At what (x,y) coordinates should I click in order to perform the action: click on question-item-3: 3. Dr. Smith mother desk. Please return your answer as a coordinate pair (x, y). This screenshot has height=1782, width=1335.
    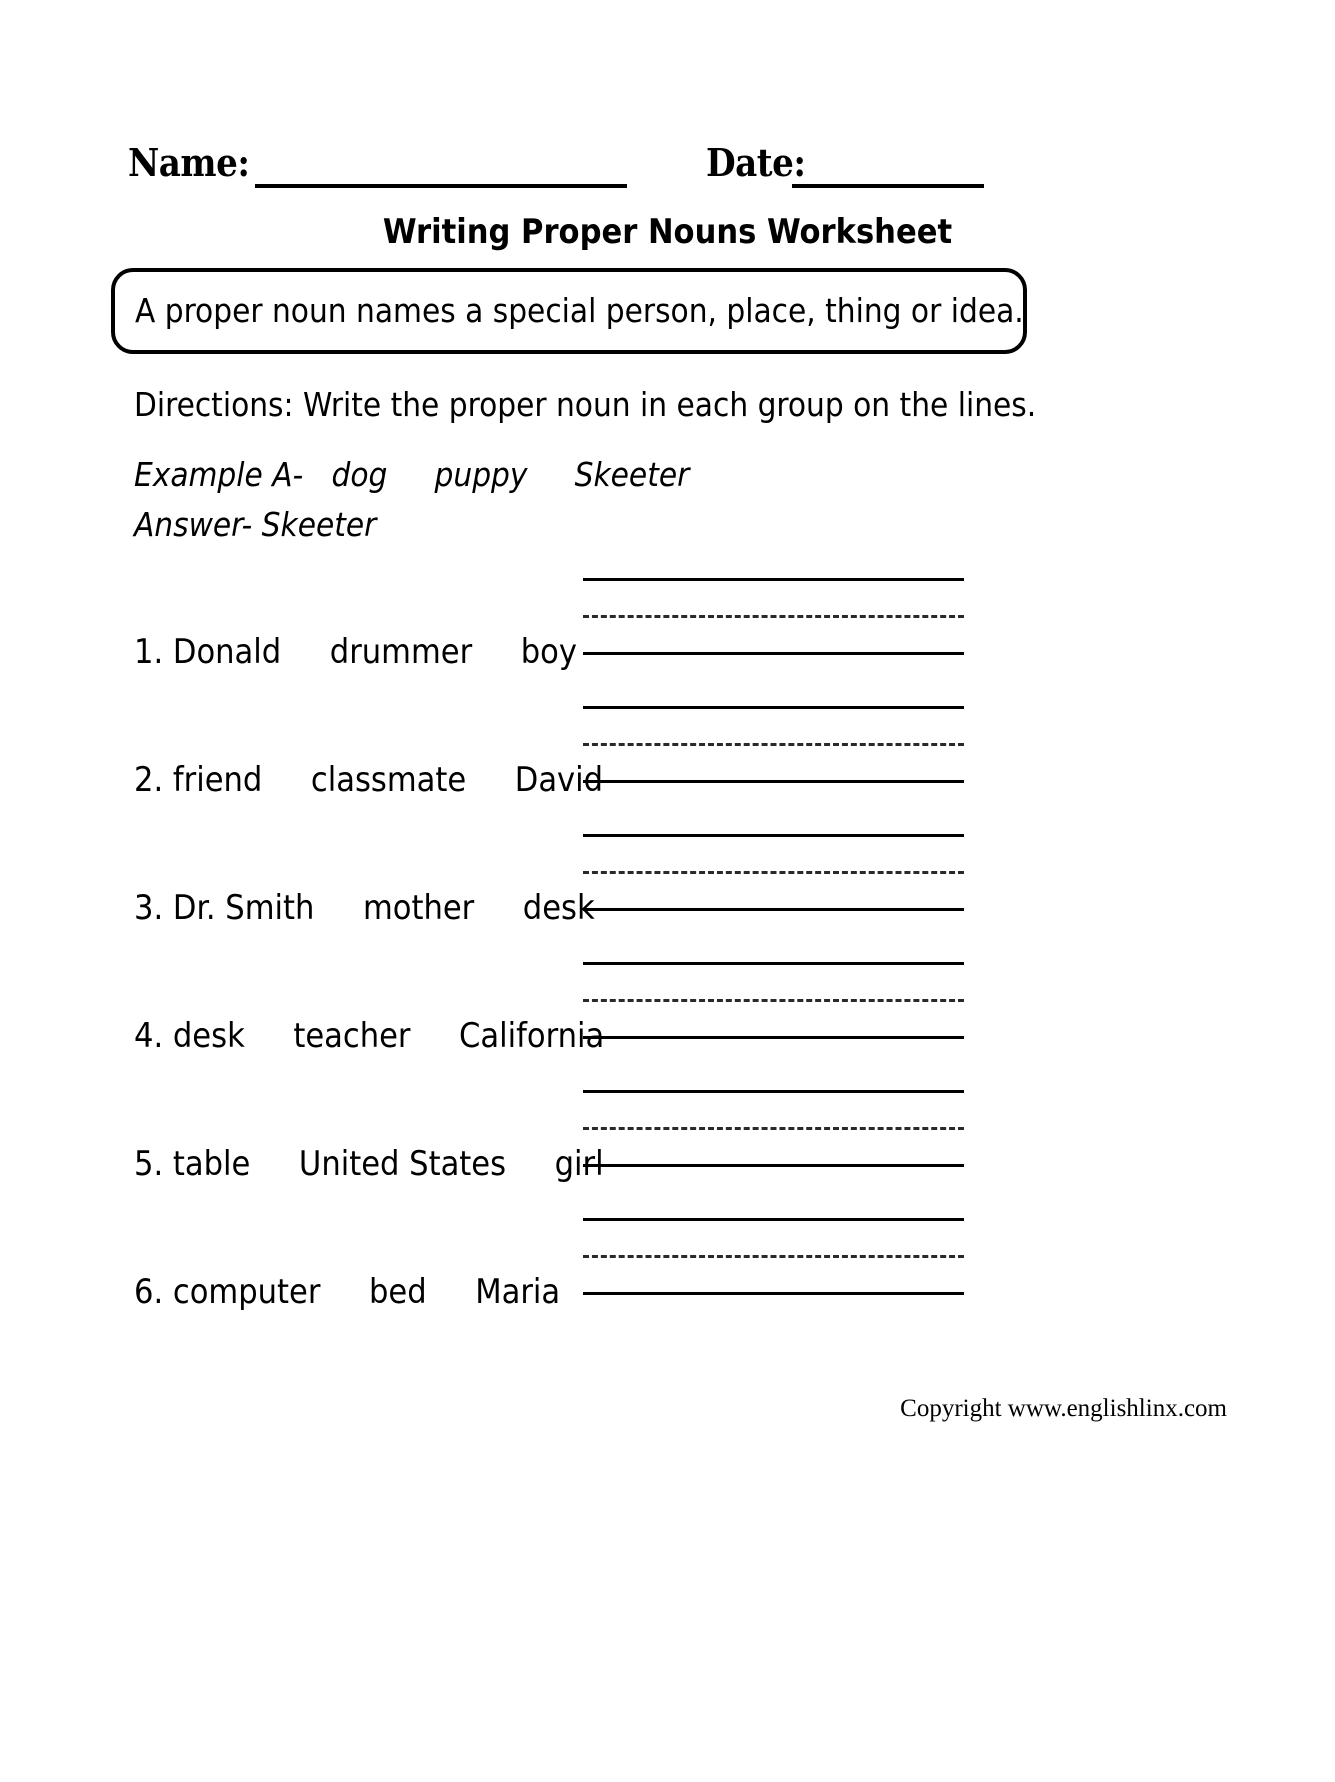
    Looking at the image, I should click on (364, 908).